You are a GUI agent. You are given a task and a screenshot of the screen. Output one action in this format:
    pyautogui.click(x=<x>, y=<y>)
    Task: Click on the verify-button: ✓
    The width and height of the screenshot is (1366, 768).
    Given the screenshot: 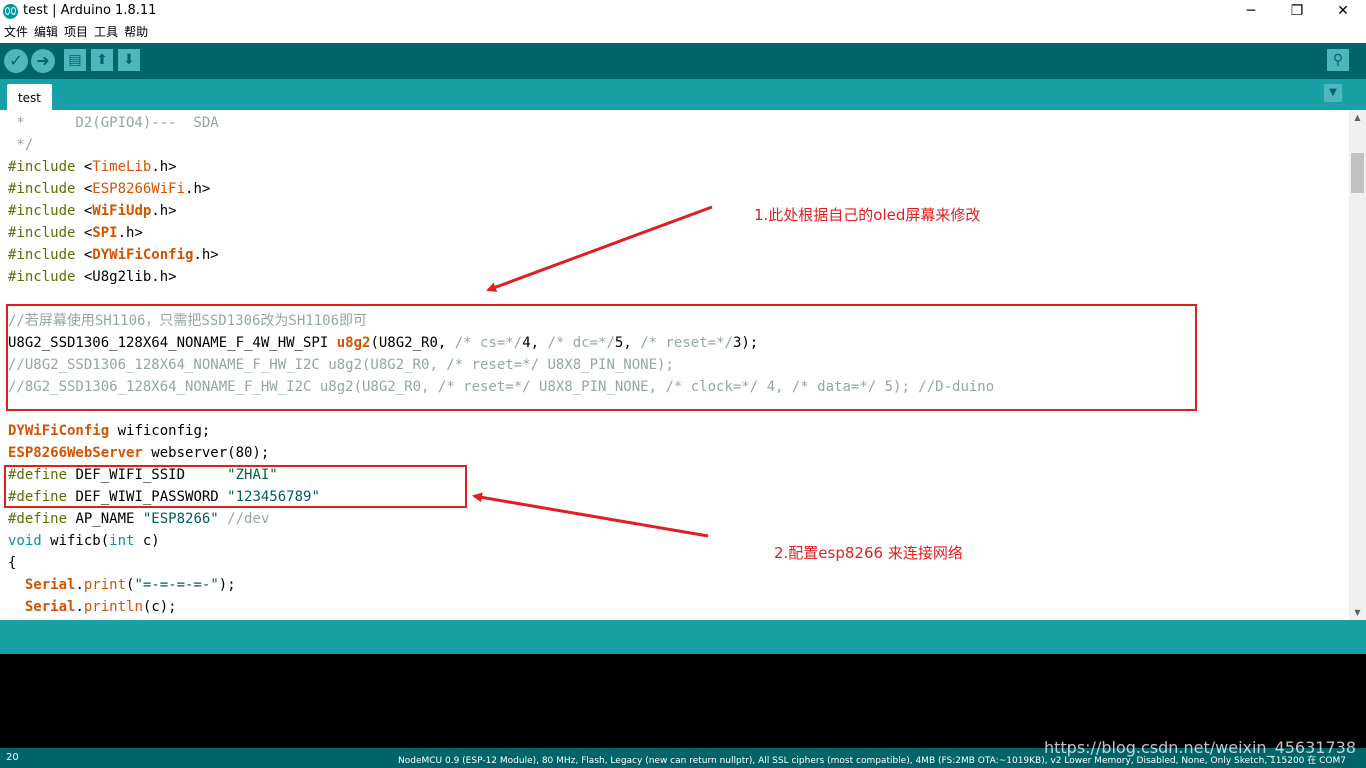 What is the action you would take?
    pyautogui.click(x=16, y=61)
    